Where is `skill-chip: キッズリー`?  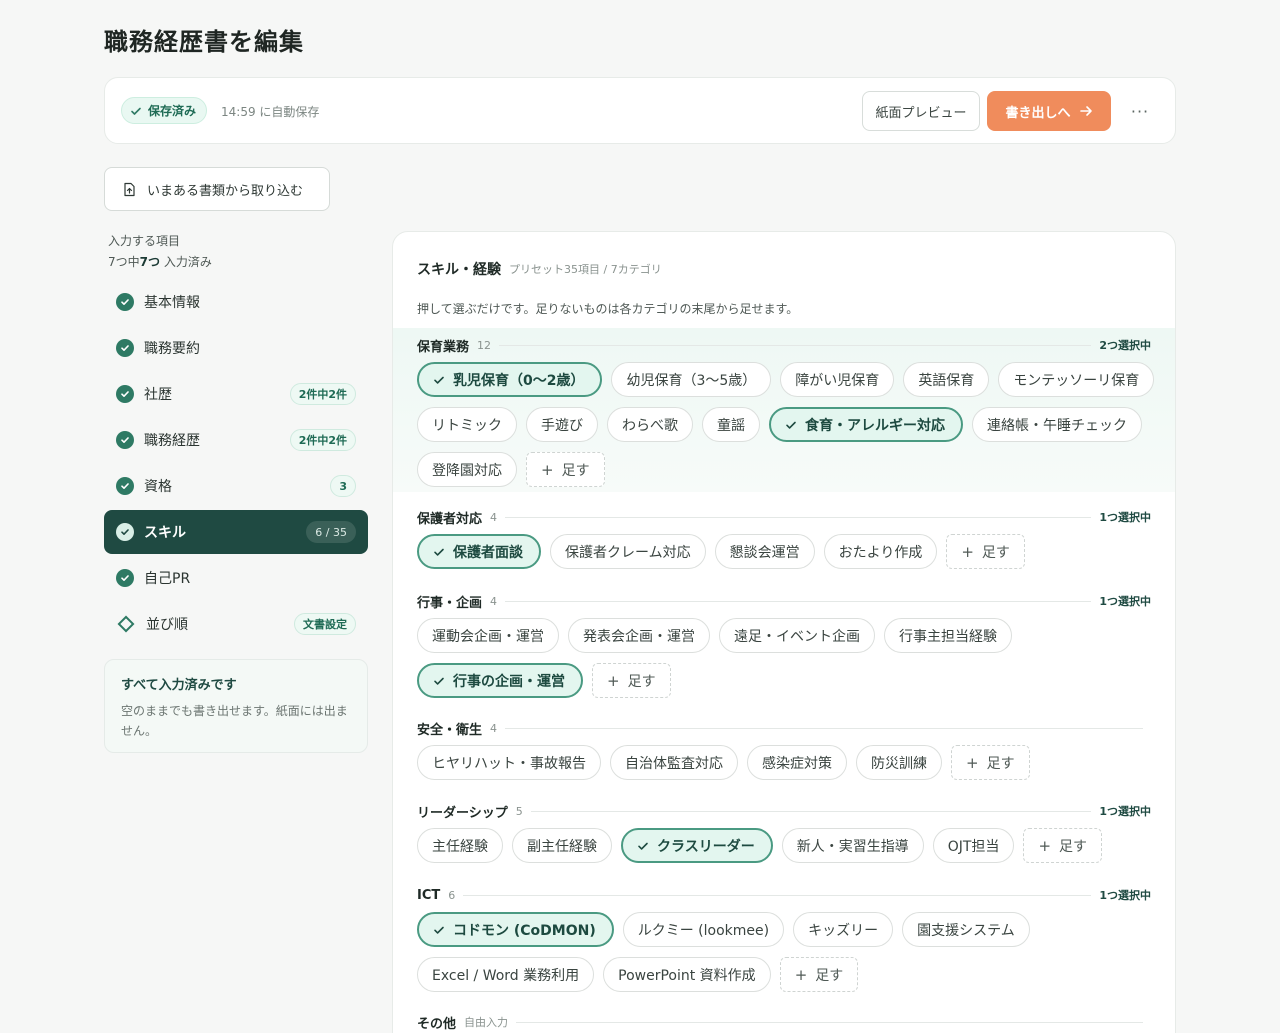 skill-chip: キッズリー is located at coordinates (843, 929).